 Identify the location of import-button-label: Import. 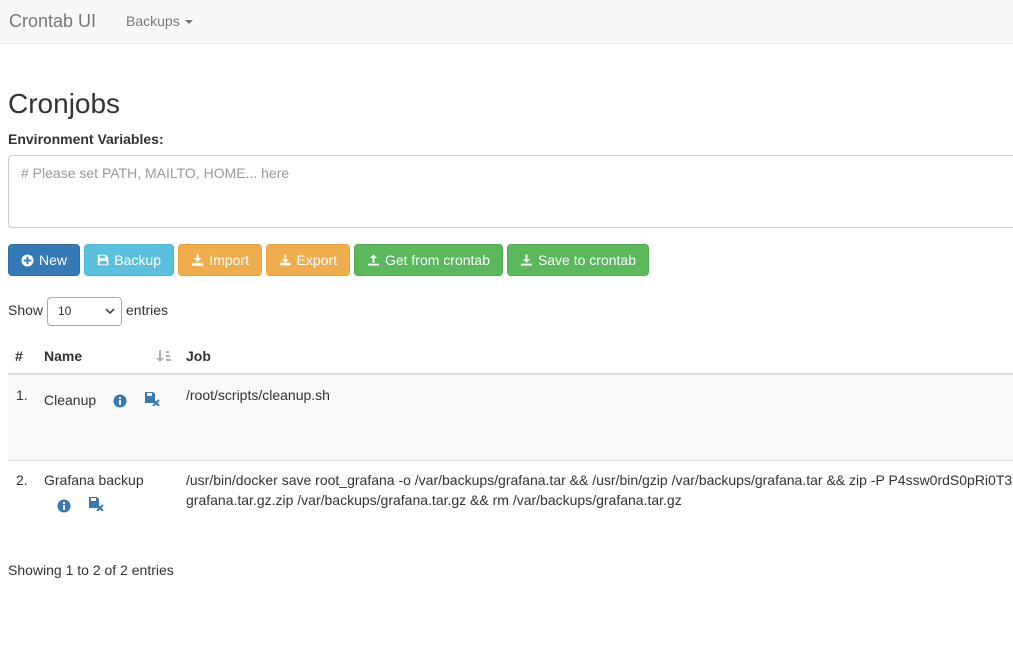
(229, 260).